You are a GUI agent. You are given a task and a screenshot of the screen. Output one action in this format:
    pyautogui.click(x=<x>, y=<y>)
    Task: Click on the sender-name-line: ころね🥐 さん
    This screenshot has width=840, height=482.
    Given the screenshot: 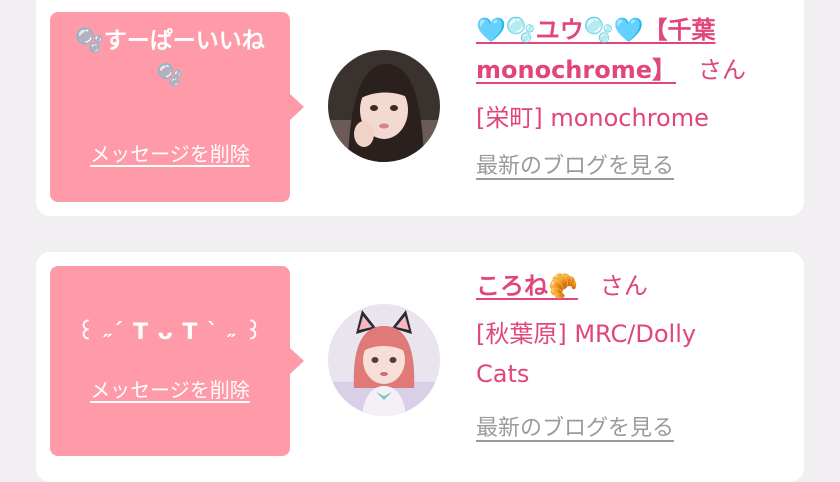 What is the action you would take?
    pyautogui.click(x=631, y=286)
    